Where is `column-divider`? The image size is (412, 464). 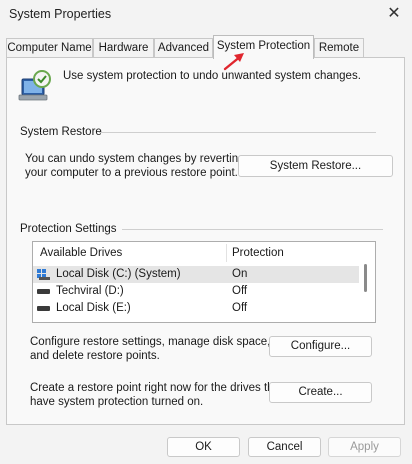 column-divider is located at coordinates (226, 253).